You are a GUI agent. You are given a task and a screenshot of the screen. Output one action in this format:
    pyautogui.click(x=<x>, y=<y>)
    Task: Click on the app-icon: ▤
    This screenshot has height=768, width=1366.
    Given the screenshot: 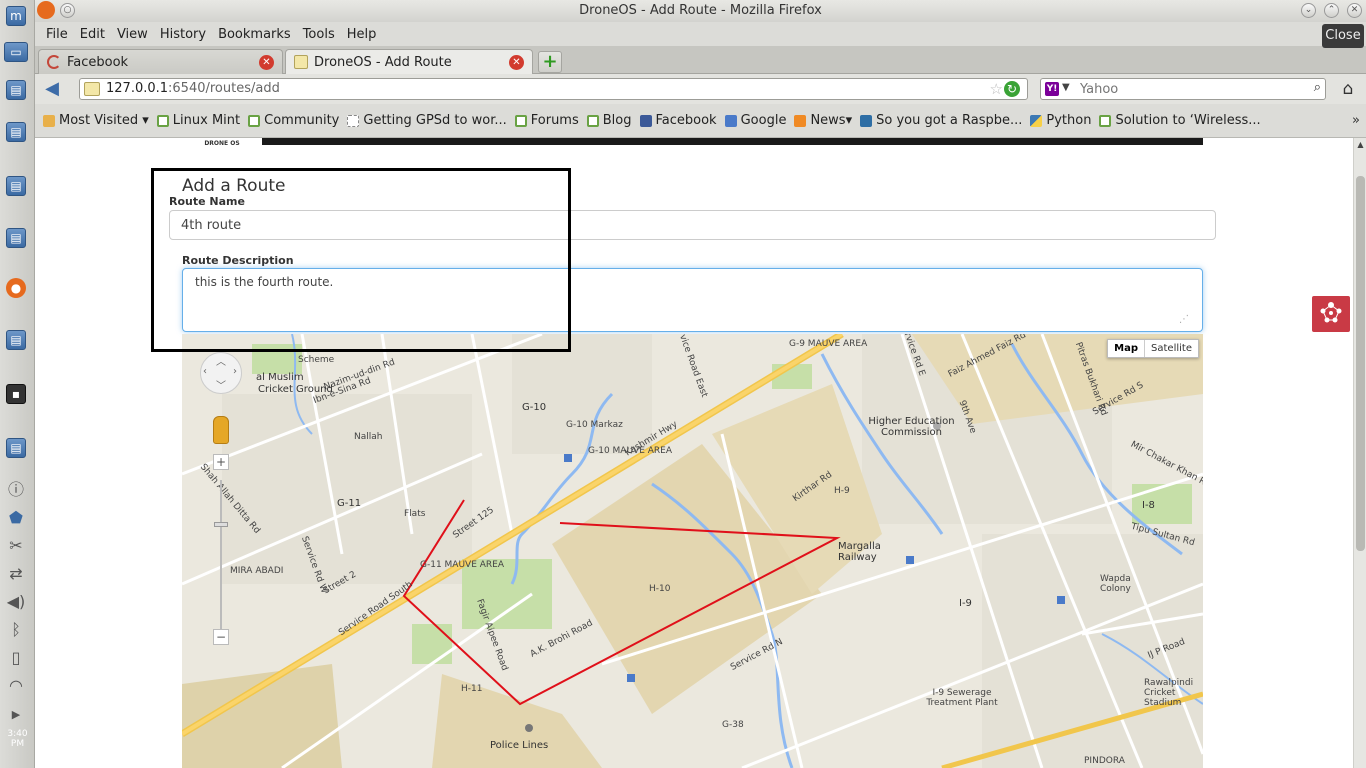 What is the action you would take?
    pyautogui.click(x=16, y=340)
    